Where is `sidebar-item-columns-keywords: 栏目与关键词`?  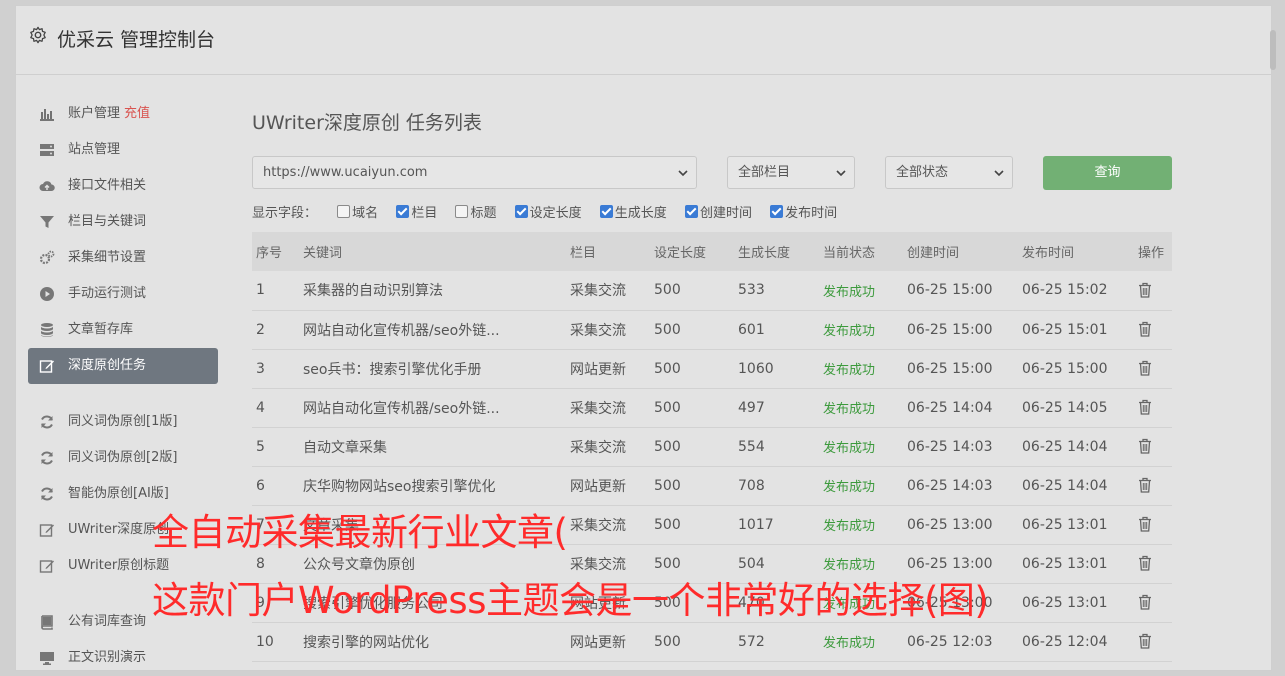 sidebar-item-columns-keywords: 栏目与关键词 is located at coordinates (123, 222).